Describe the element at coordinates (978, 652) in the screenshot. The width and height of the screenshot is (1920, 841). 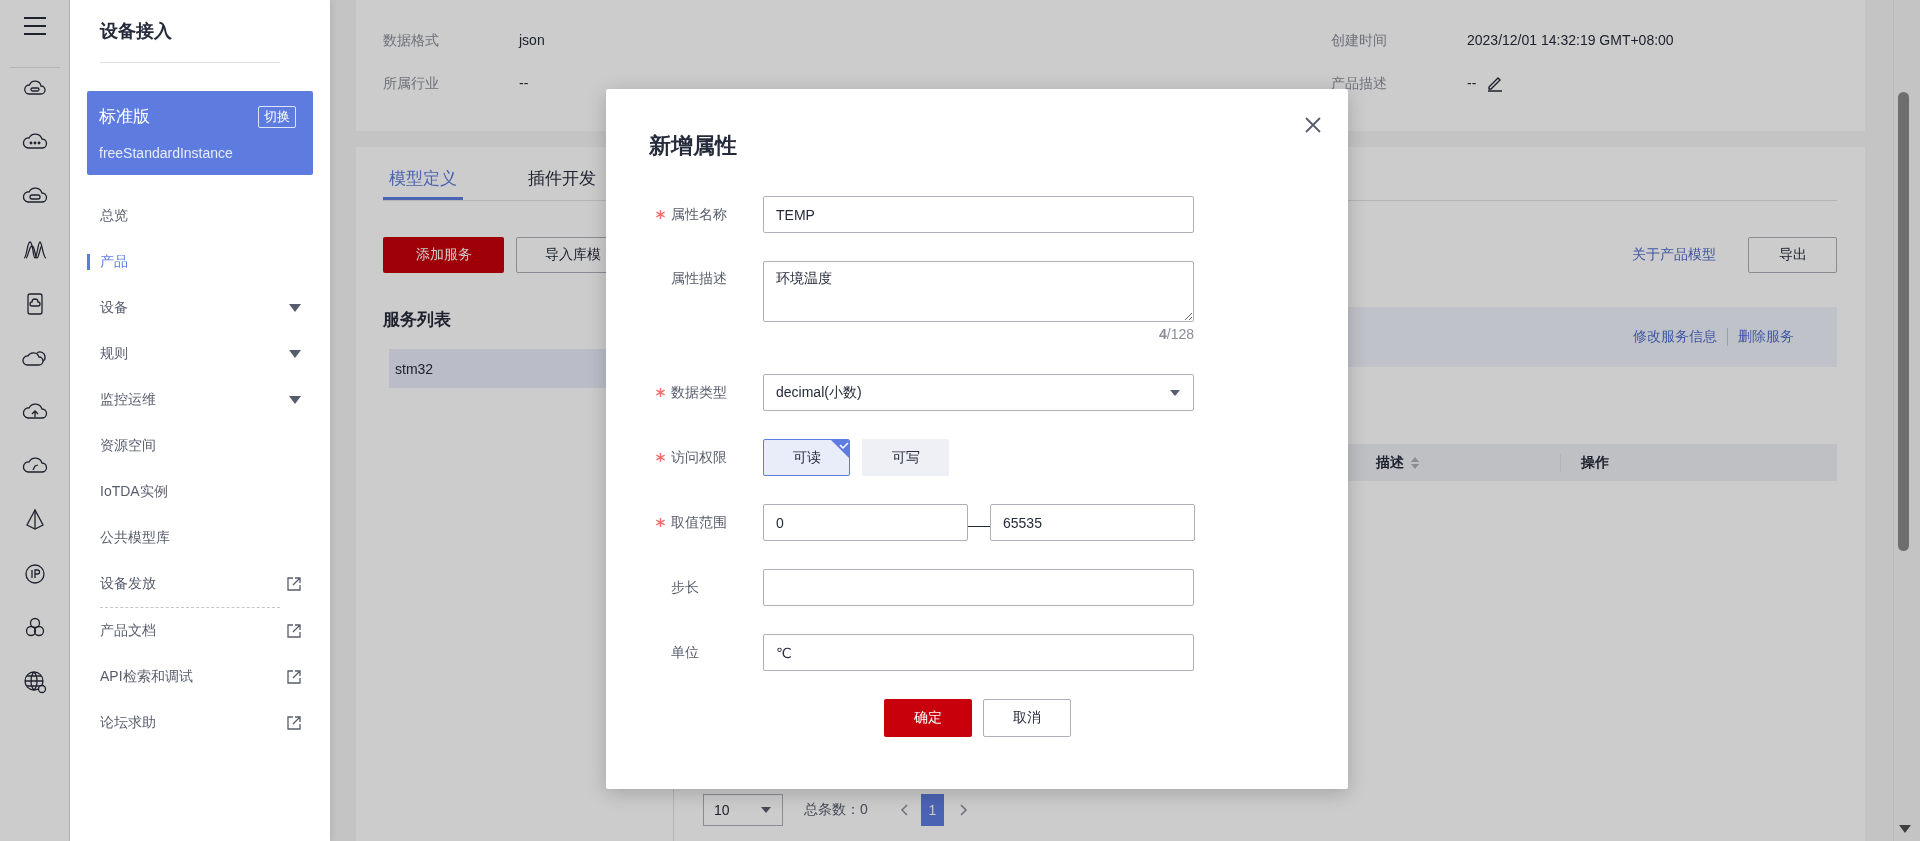
I see `text-field: ℃` at that location.